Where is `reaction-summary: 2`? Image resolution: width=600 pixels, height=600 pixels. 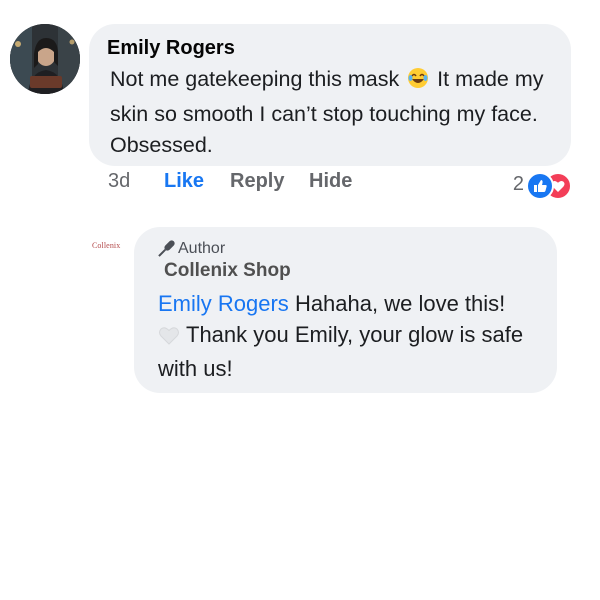 reaction-summary: 2 is located at coordinates (526, 185).